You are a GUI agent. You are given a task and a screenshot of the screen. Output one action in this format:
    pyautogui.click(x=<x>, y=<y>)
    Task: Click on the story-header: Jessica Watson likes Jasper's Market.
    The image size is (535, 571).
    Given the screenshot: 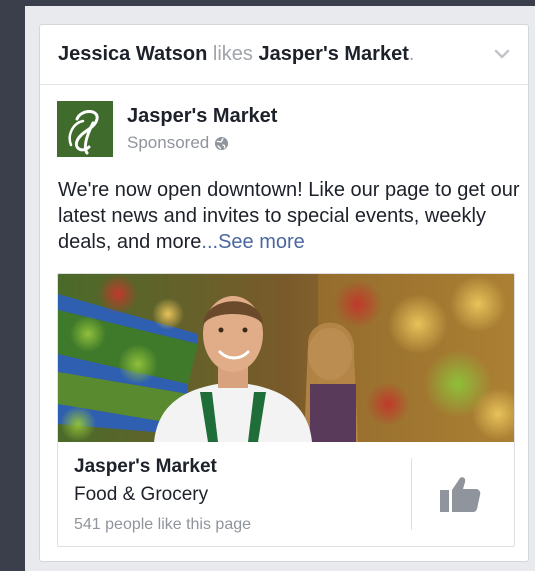 What is the action you would take?
    pyautogui.click(x=284, y=55)
    